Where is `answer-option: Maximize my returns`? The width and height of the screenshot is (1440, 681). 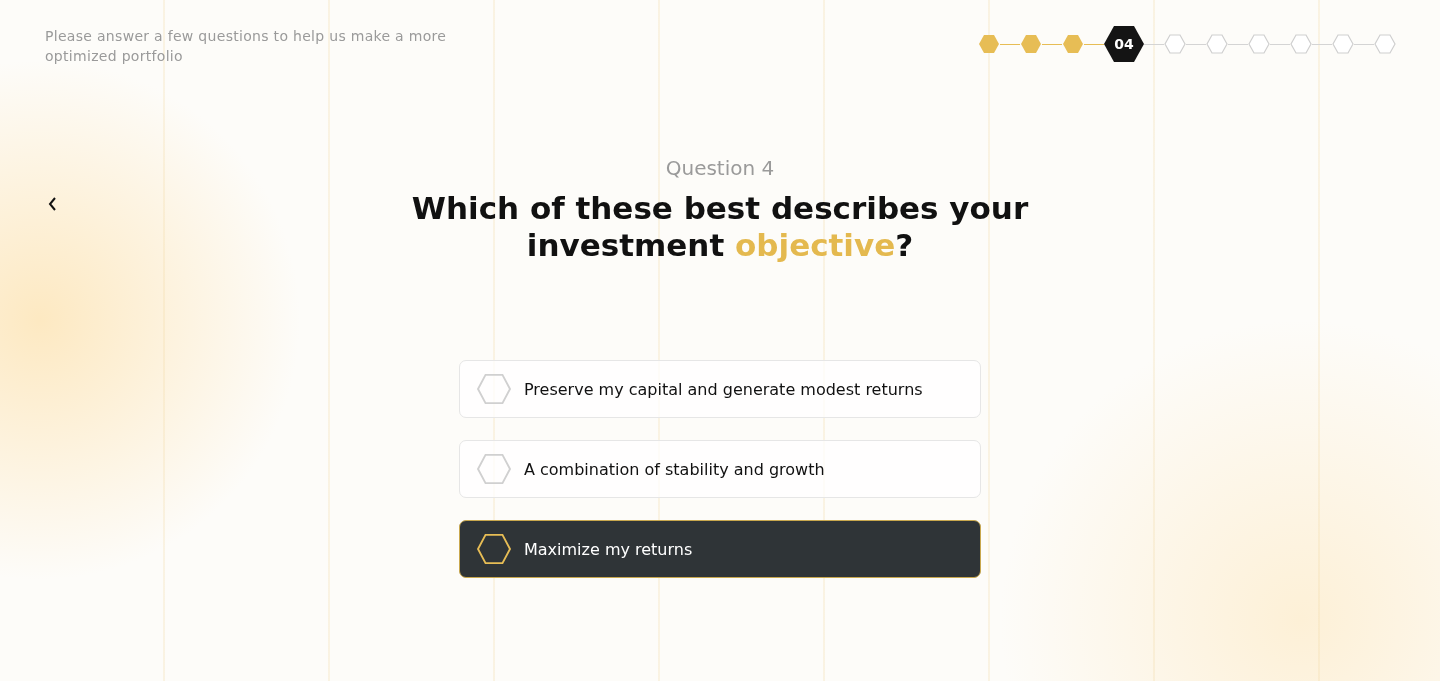 answer-option: Maximize my returns is located at coordinates (720, 549).